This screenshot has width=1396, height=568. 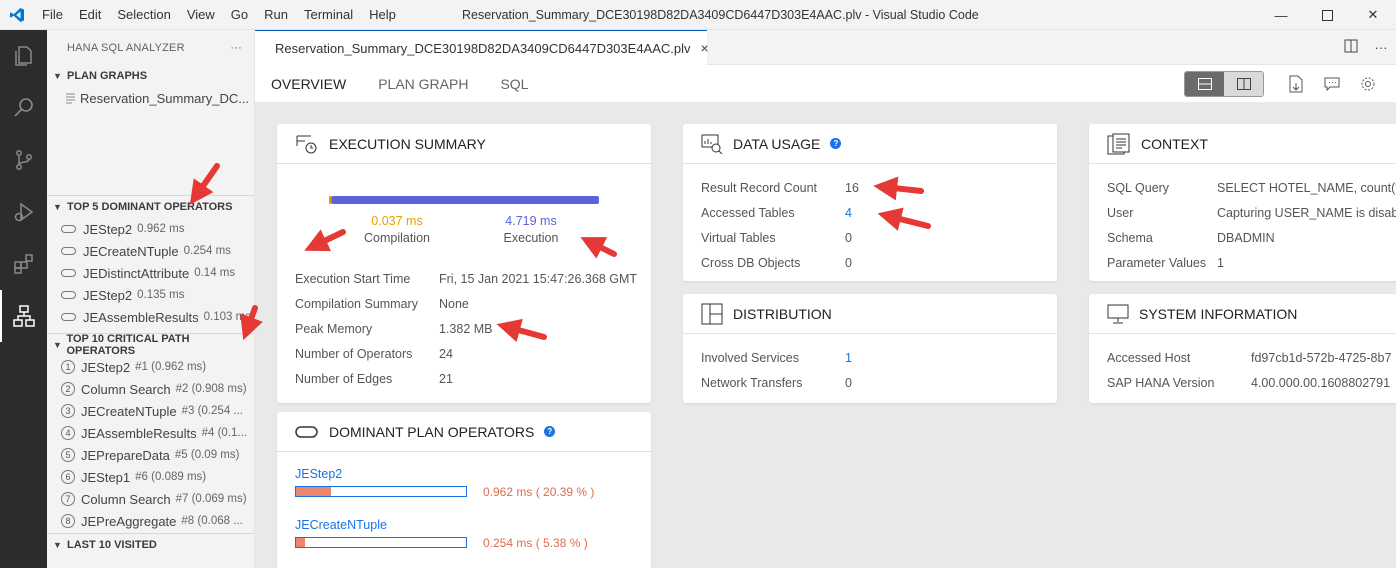 What do you see at coordinates (23, 212) in the screenshot?
I see `run-debug-icon` at bounding box center [23, 212].